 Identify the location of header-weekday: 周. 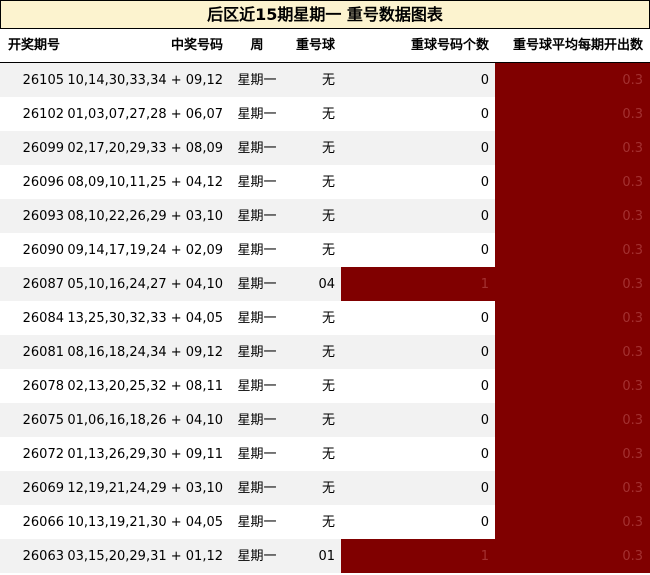
(257, 45).